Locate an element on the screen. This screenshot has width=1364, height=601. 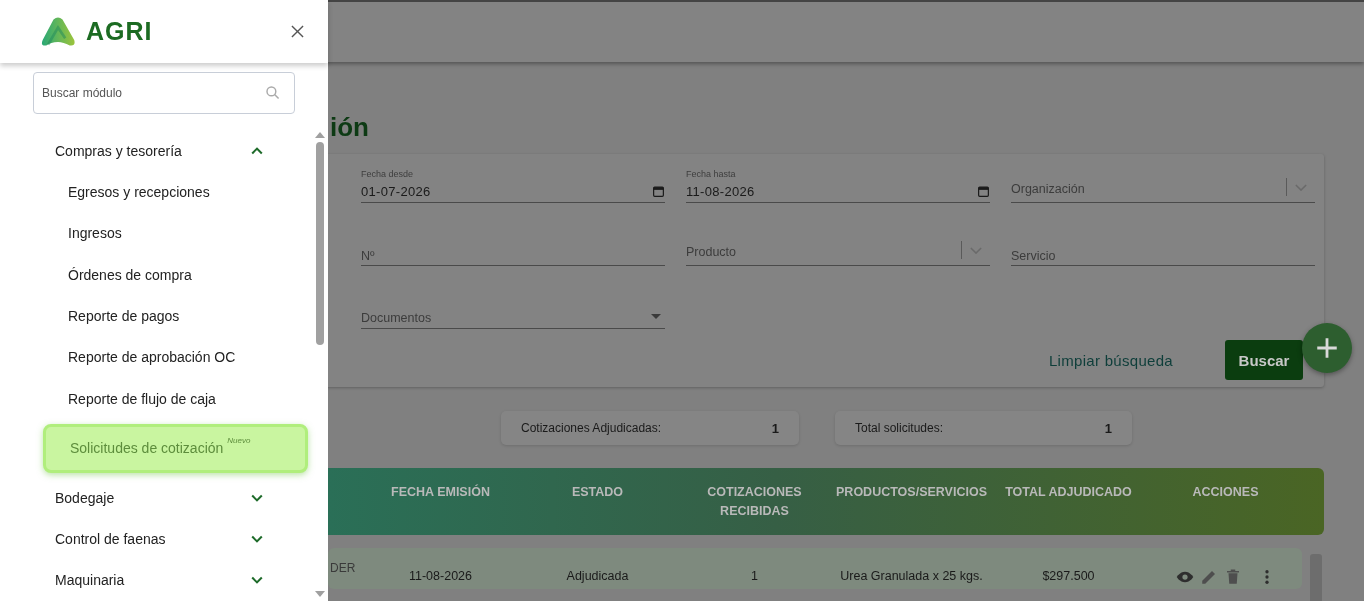
column-header: ESTADO is located at coordinates (597, 492).